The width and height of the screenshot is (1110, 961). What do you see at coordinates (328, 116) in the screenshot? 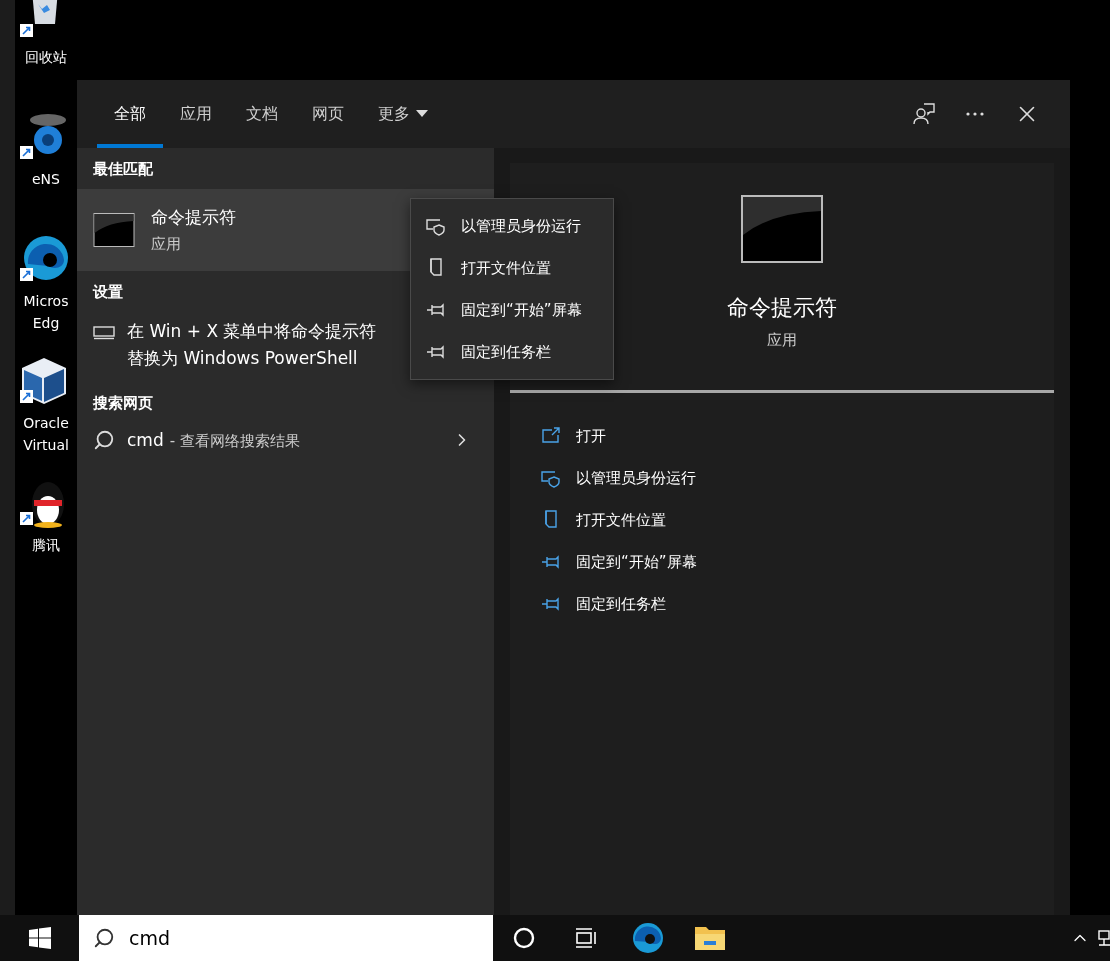
I see `filter-tab: 网页` at bounding box center [328, 116].